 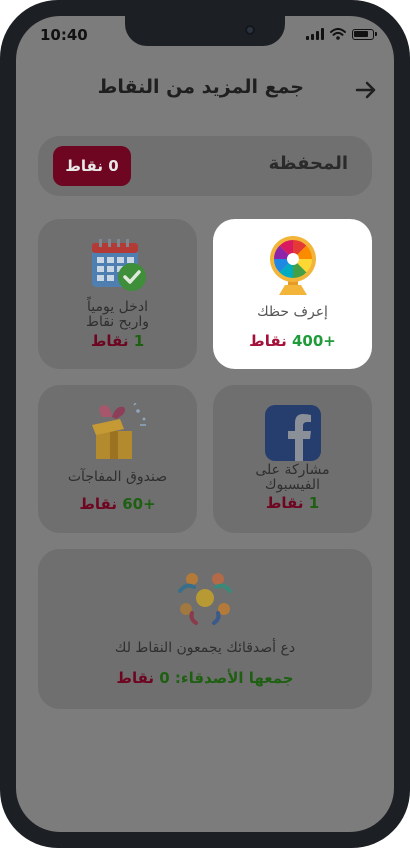 What do you see at coordinates (117, 322) in the screenshot?
I see `daily-login-label-line2: واربح نقاط` at bounding box center [117, 322].